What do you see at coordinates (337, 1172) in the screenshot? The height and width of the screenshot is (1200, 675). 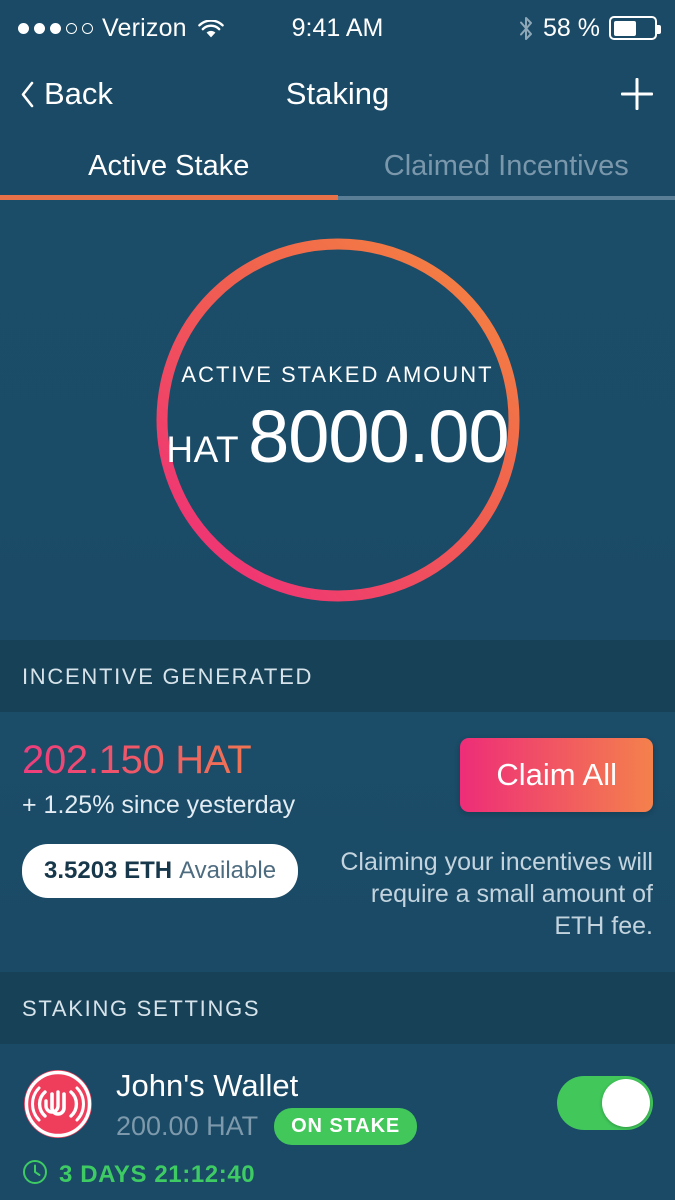 I see `wallet-countdown: 3 DAYS 21:12:40` at bounding box center [337, 1172].